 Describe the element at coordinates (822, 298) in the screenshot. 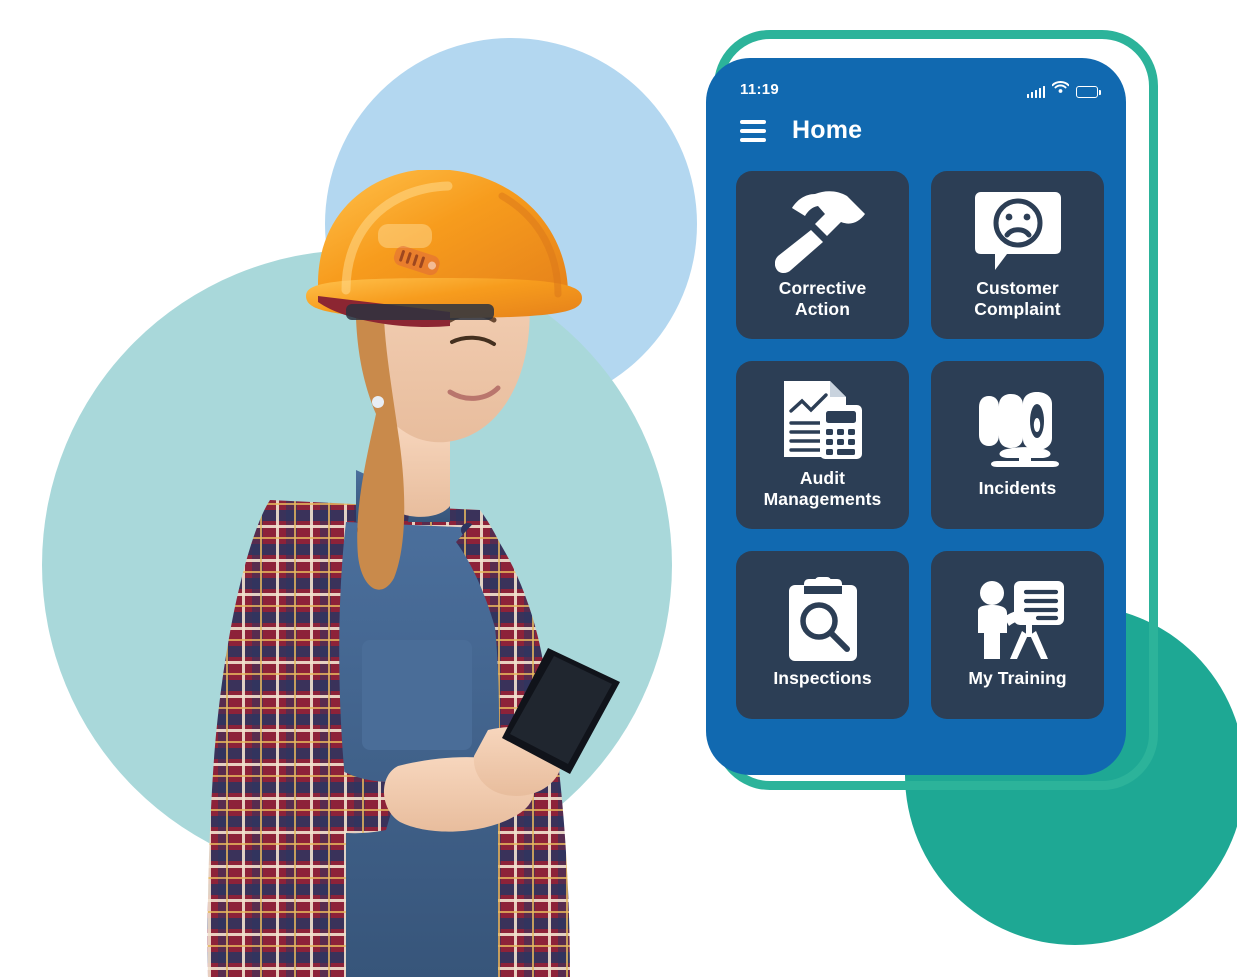

I see `tile-label: Corrective Action` at that location.